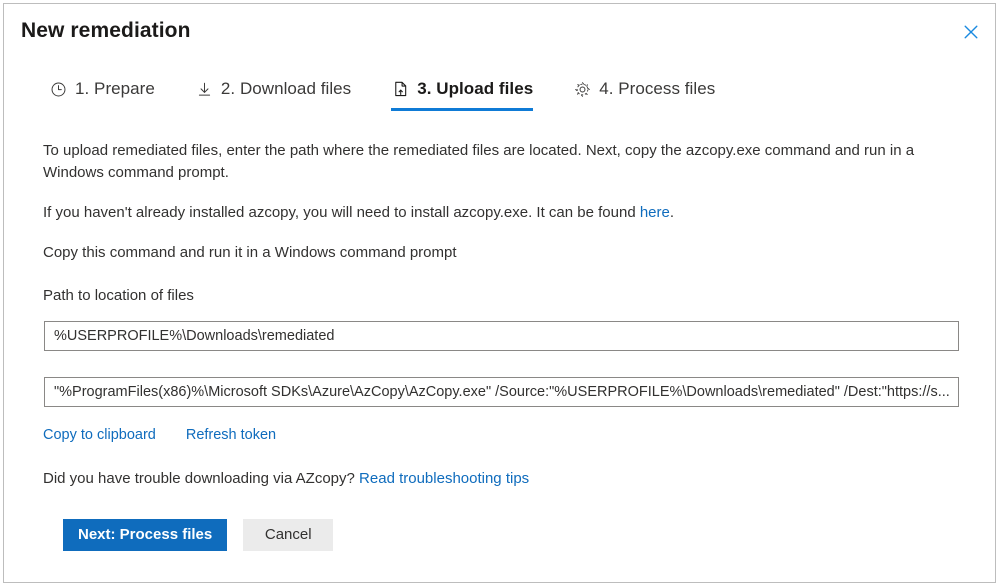 The width and height of the screenshot is (1000, 587). Describe the element at coordinates (204, 89) in the screenshot. I see `download-icon` at that location.